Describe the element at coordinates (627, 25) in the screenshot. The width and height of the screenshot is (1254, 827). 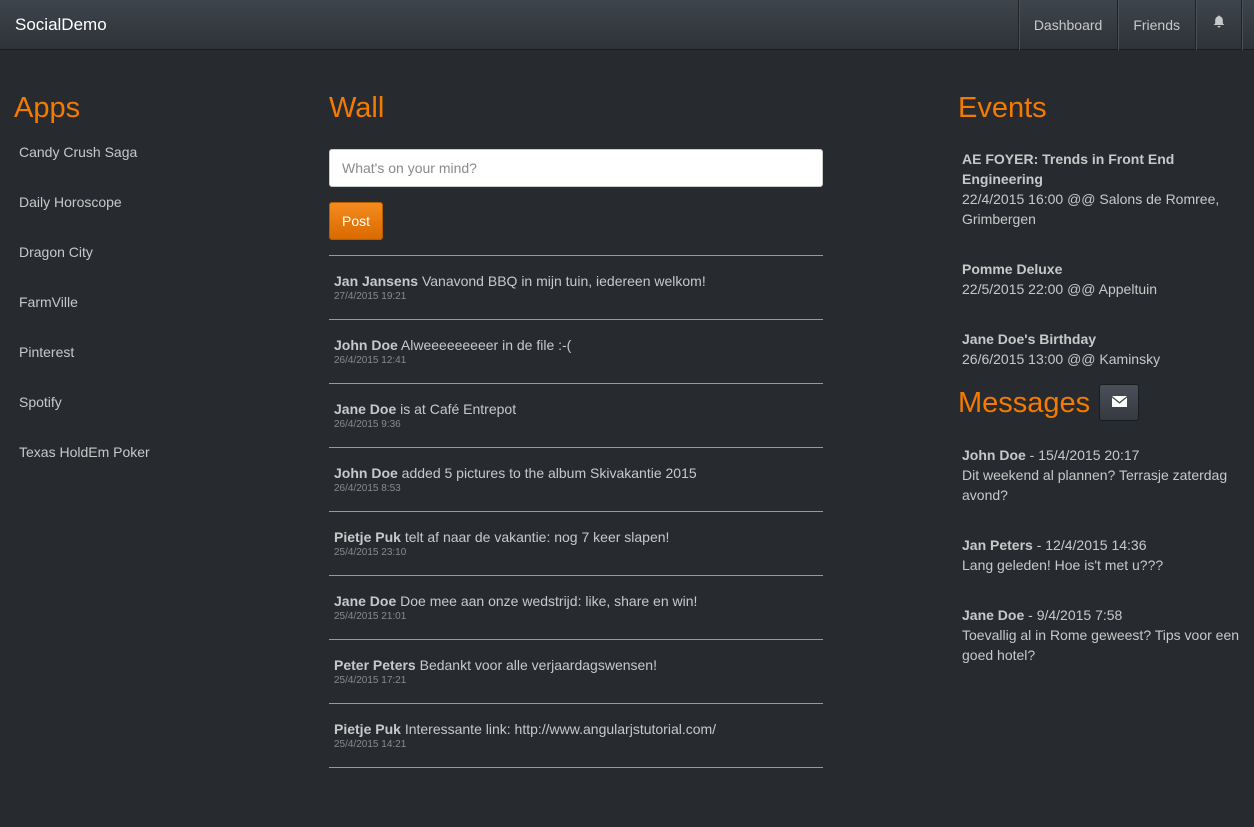
I see `top-navbar: SocialDemo Dashboard Friends` at that location.